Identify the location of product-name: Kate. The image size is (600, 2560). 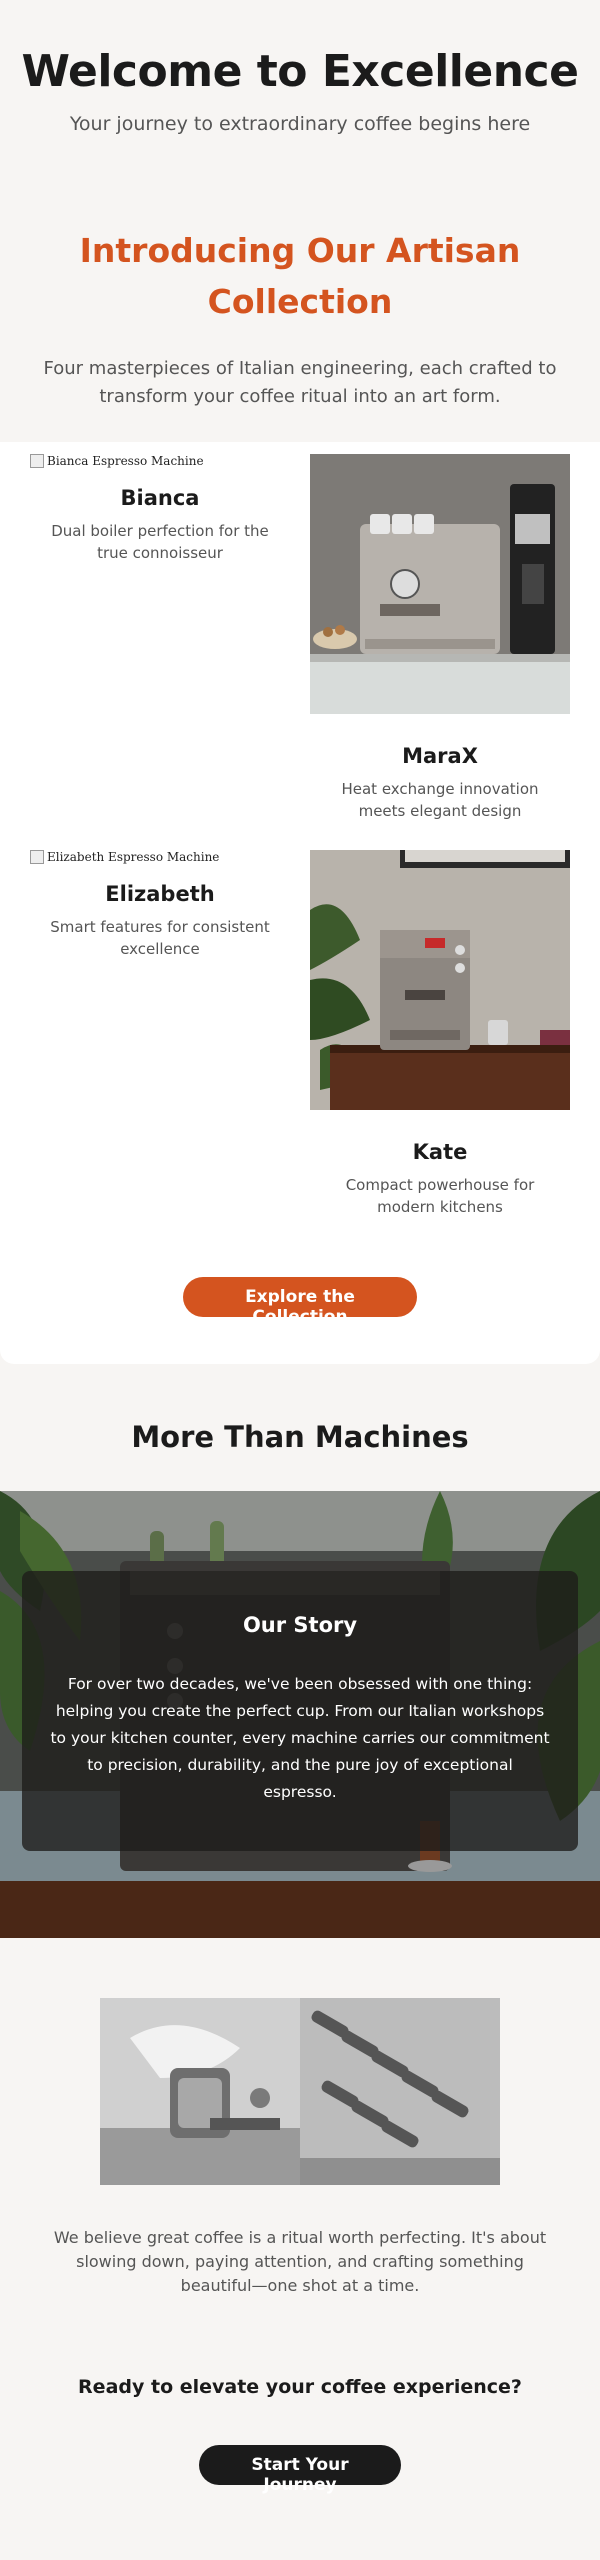
(440, 1152).